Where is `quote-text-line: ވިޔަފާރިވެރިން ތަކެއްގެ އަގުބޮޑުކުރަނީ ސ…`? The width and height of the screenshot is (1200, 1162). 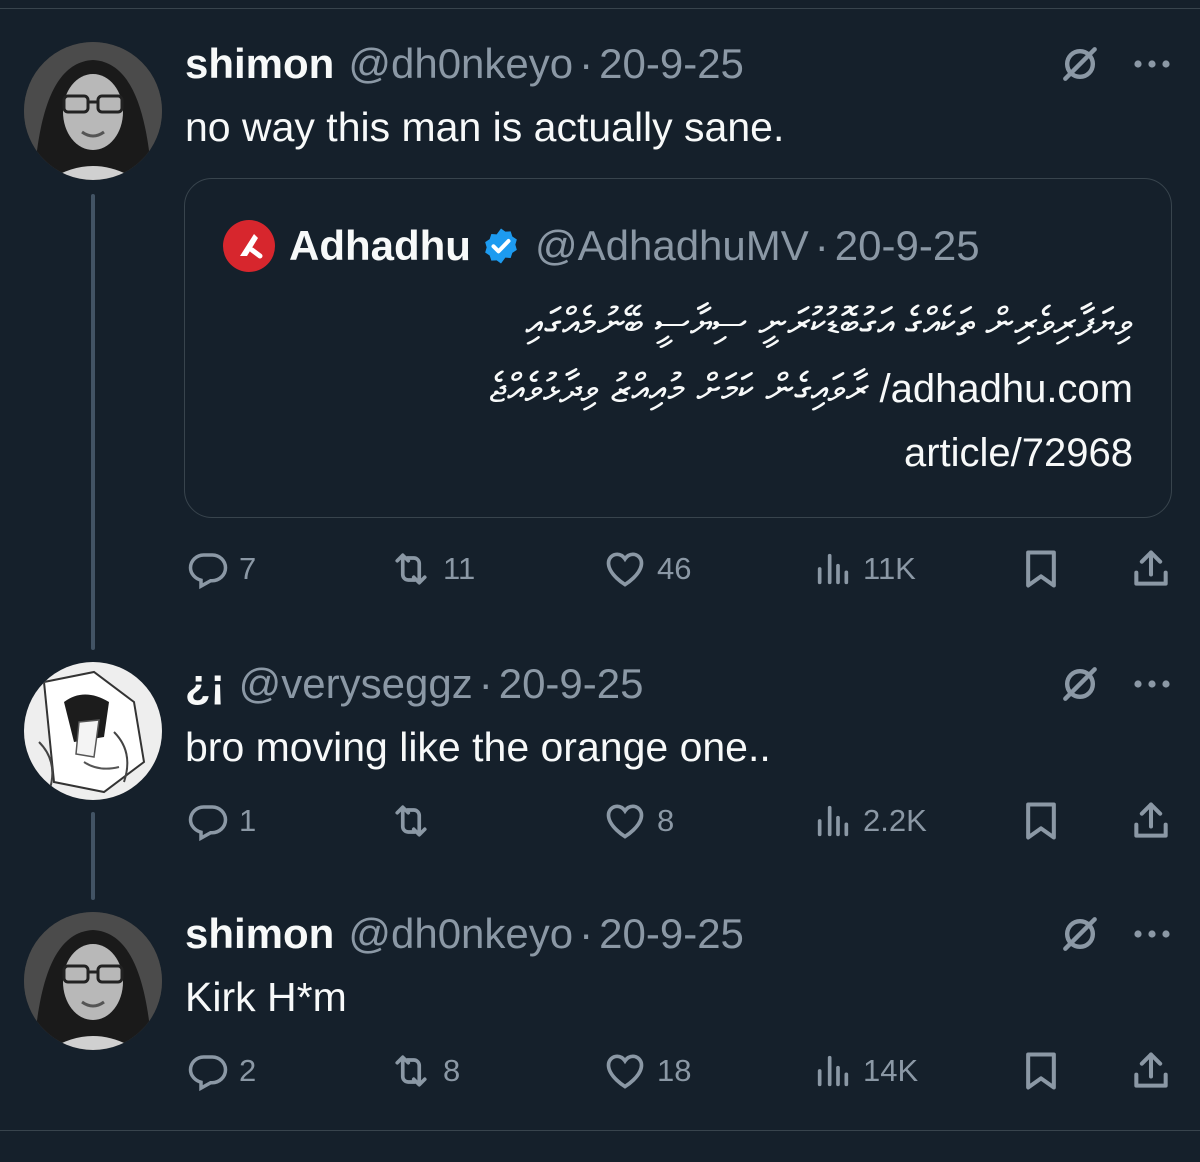
quote-text-line: ވިޔަފާރިވެރިން ތަކެއްގެ އަގުބޮޑުކުރަނީ ސ… is located at coordinates (829, 323).